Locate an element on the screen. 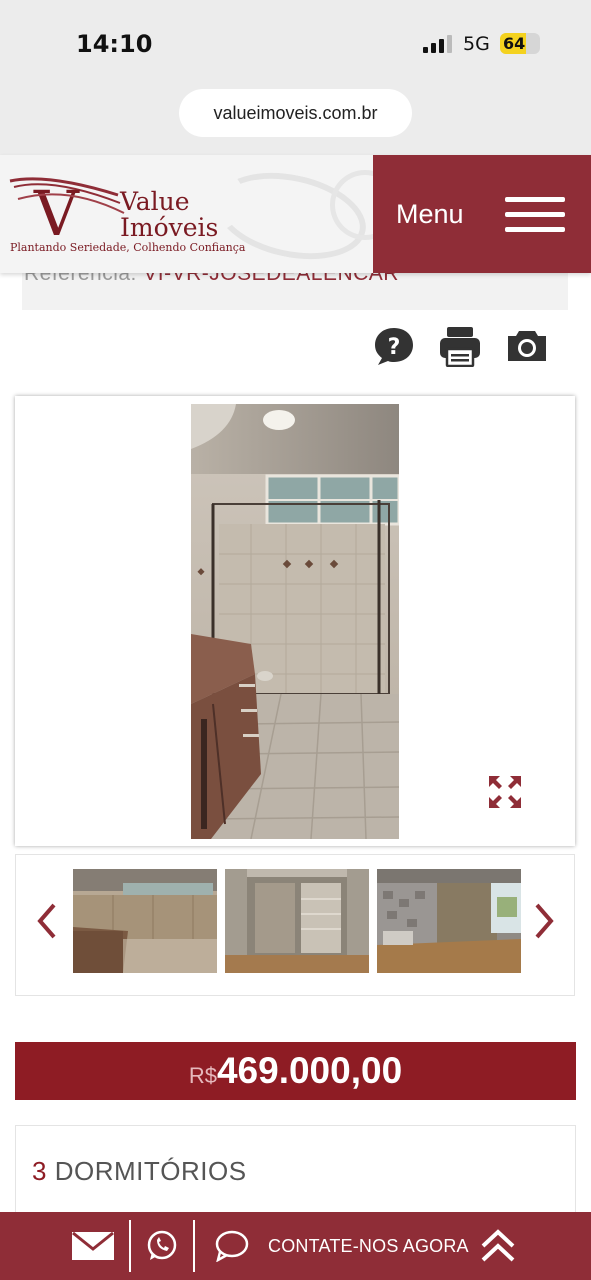  menu-button: Menu is located at coordinates (482, 214).